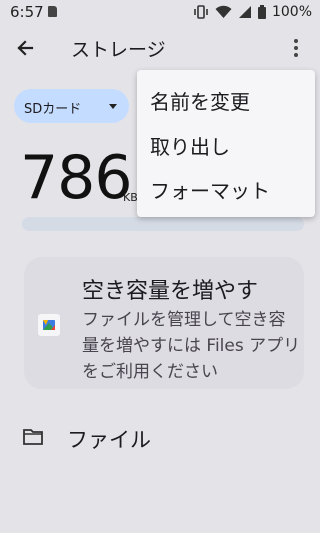  I want to click on signal-icon, so click(244, 12).